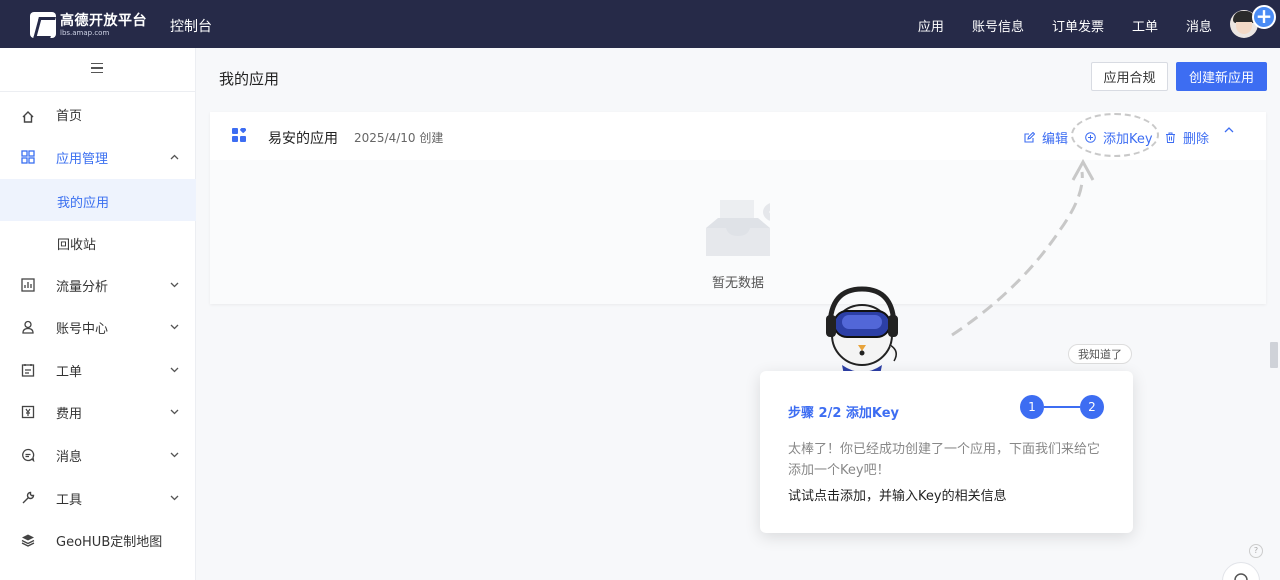  What do you see at coordinates (82, 287) in the screenshot?
I see `sidebar-item-label: 流量分析` at bounding box center [82, 287].